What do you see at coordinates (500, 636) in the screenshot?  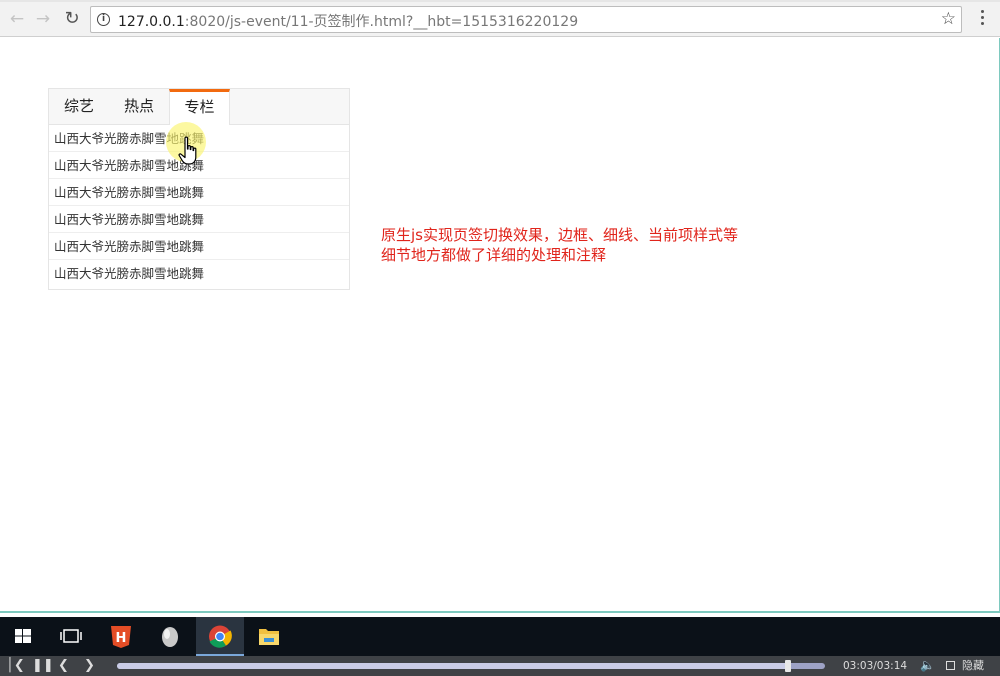 I see `windows-taskbar: H` at bounding box center [500, 636].